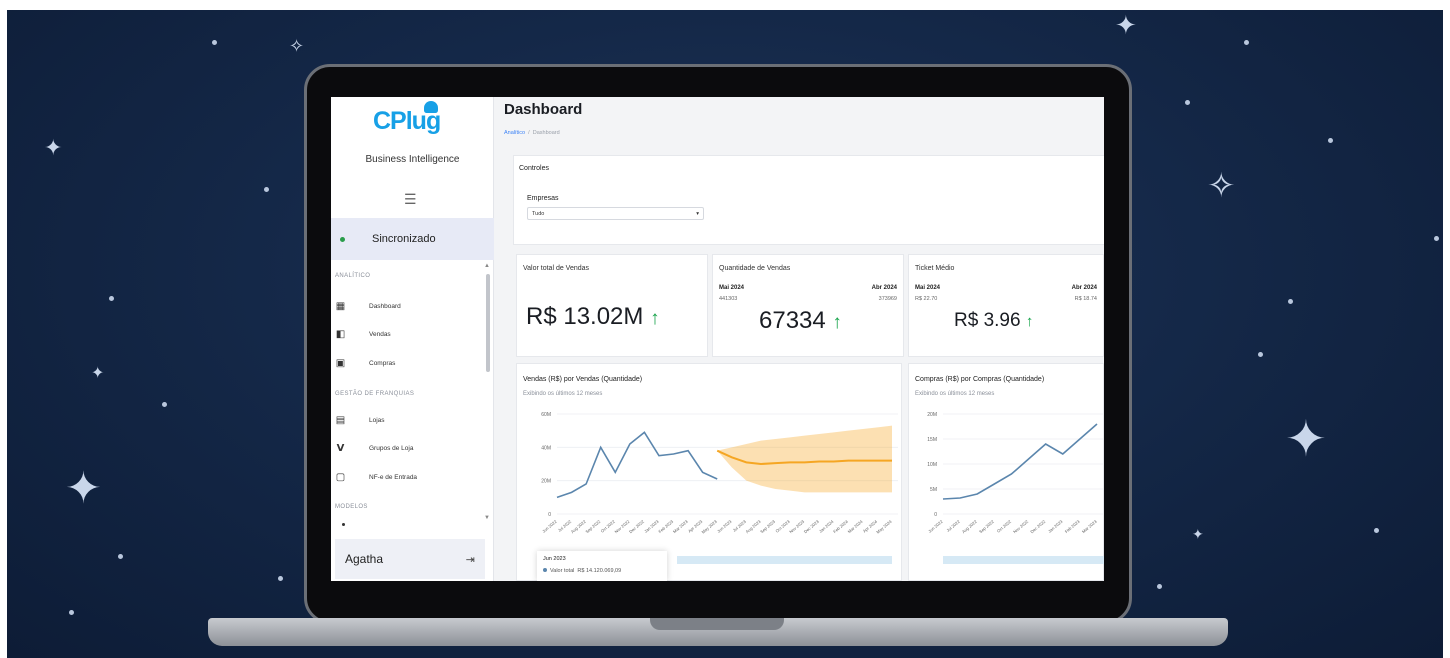  Describe the element at coordinates (636, 527) in the screenshot. I see `x-tick-label: Dec 2022` at that location.